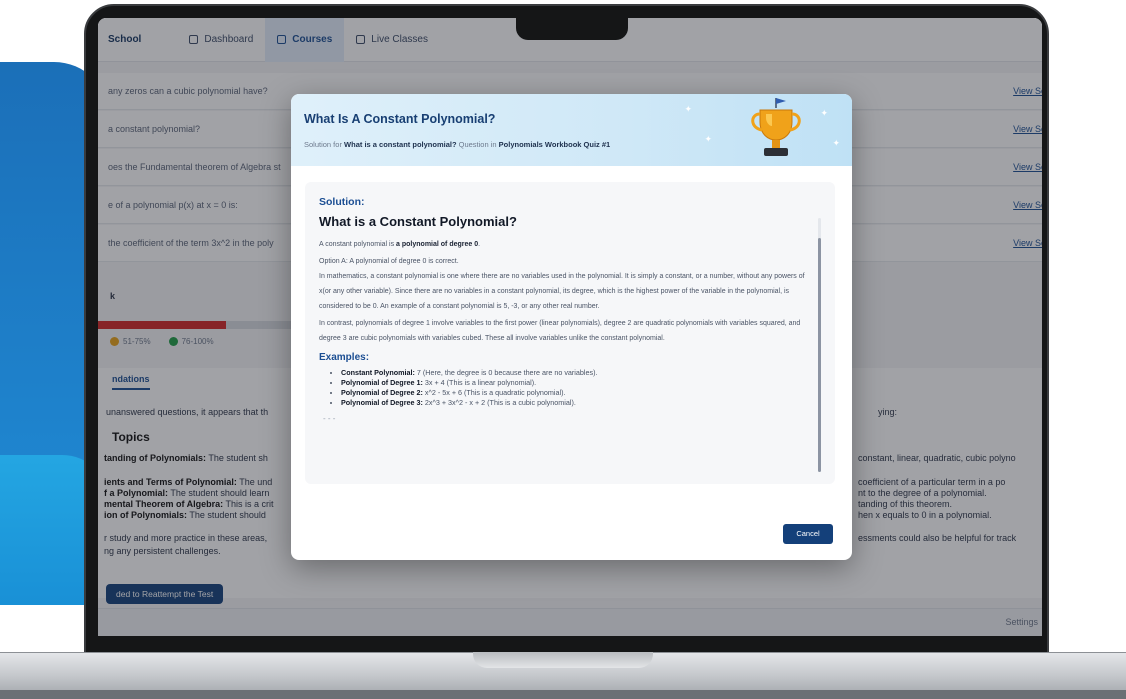 The image size is (1126, 699). I want to click on solution-label: Solution:, so click(342, 202).